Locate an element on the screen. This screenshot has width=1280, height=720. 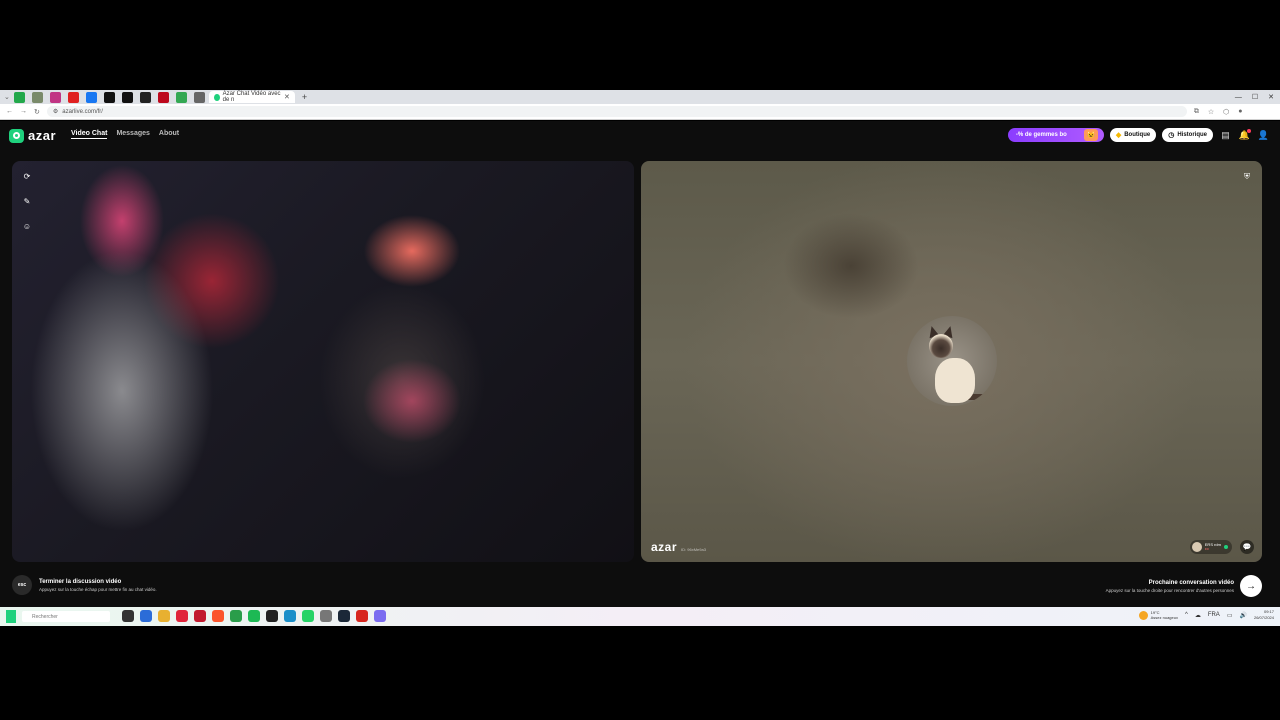
tray-onedrive-icon: ☁ is located at coordinates (1198, 615).